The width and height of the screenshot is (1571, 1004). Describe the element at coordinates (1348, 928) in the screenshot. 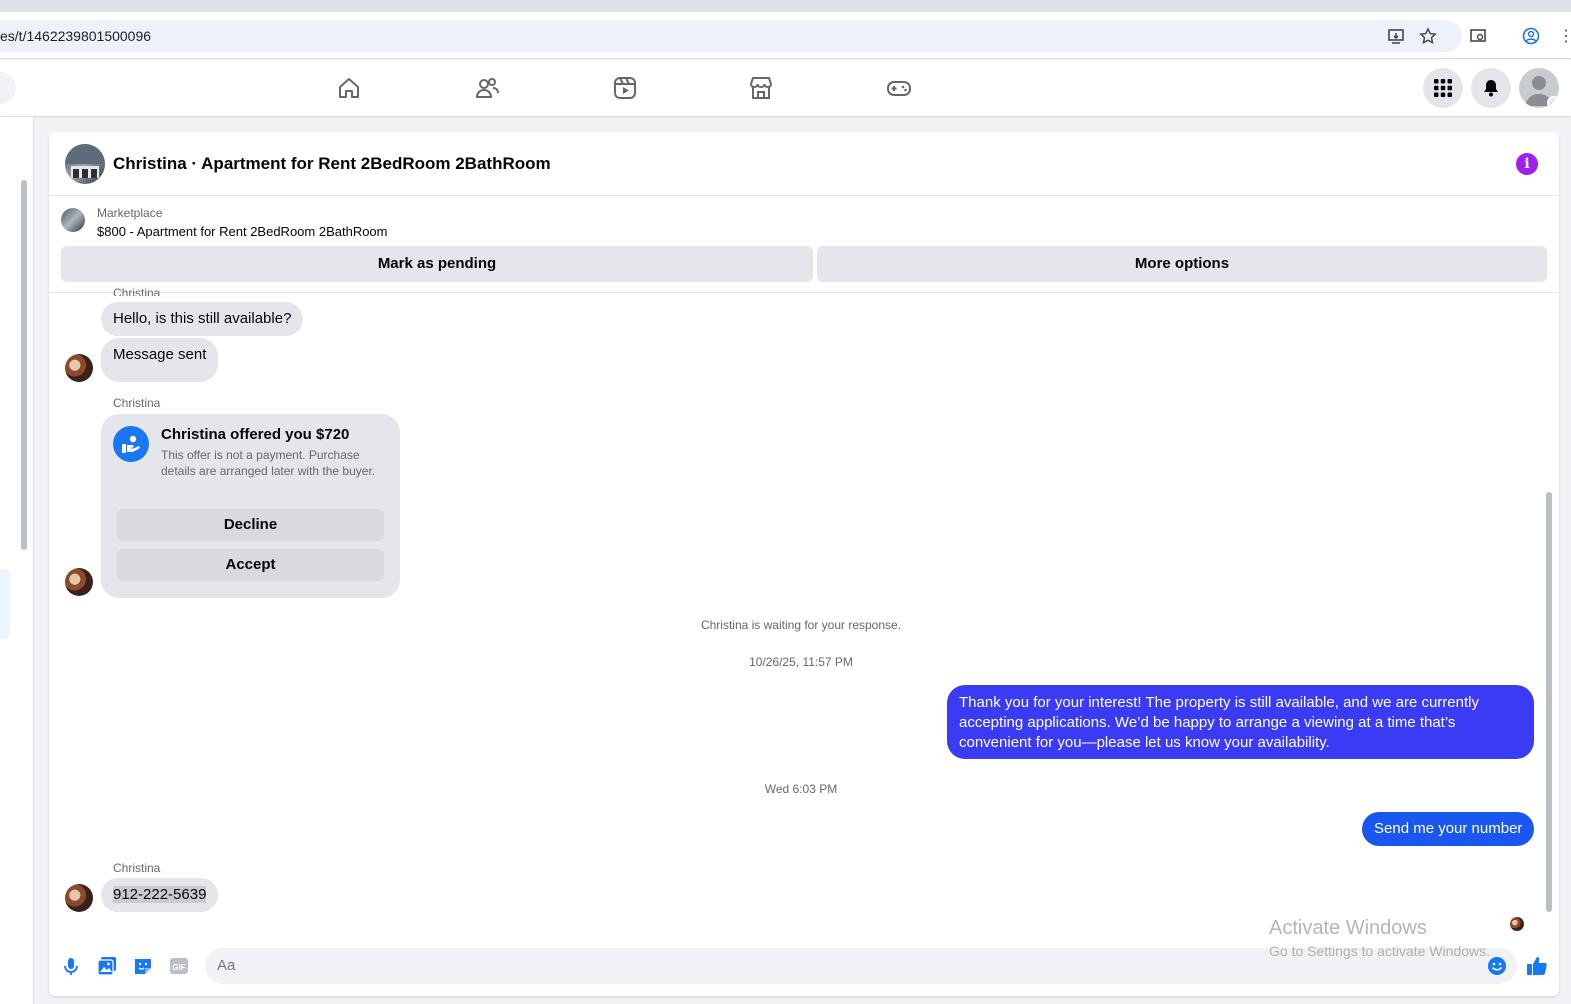

I see `windows-activation-watermark: Activate Windows` at that location.